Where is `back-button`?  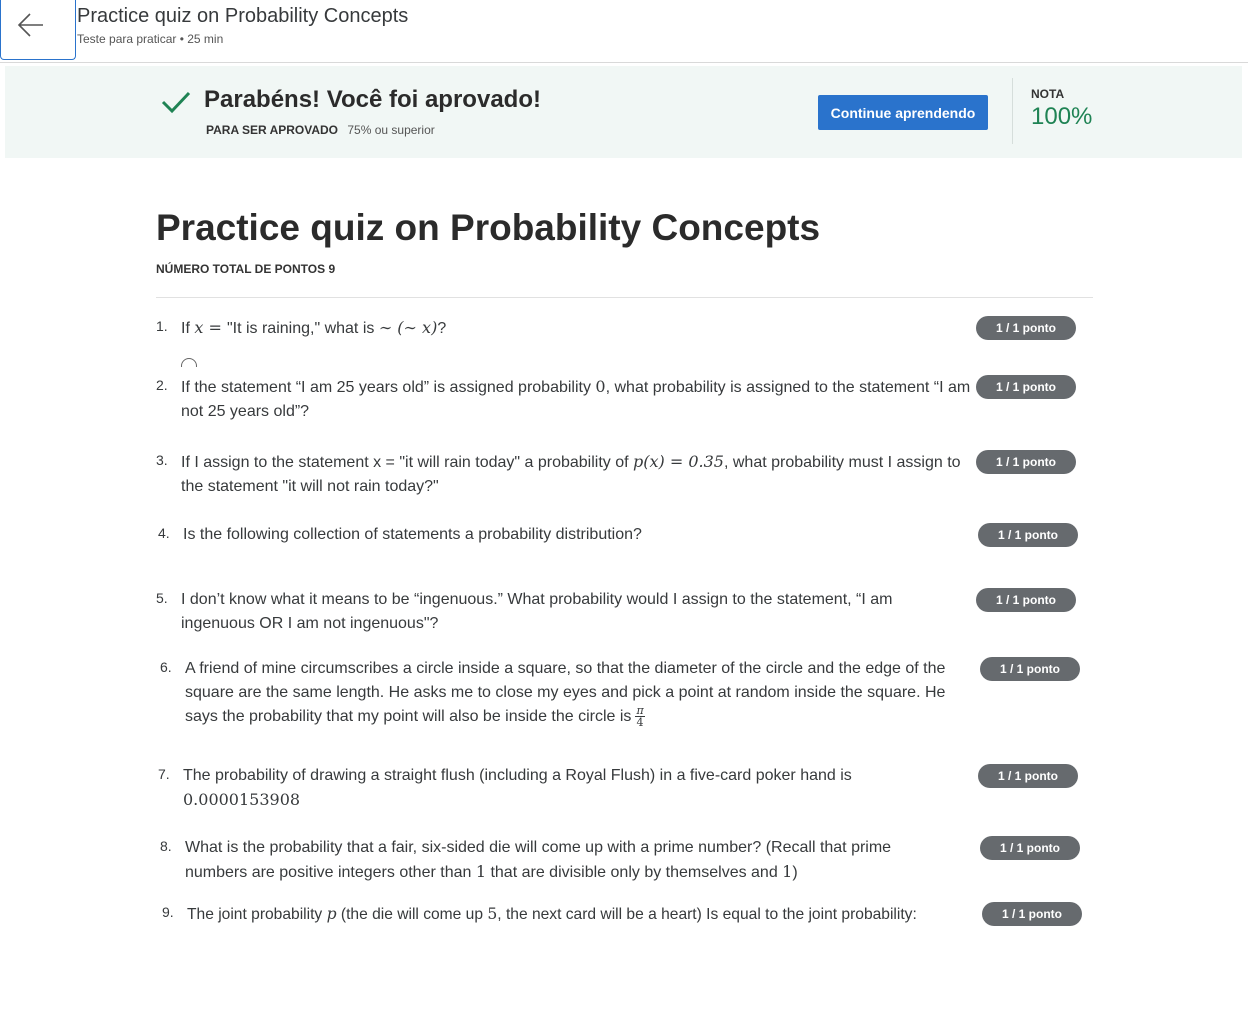
back-button is located at coordinates (38, 30).